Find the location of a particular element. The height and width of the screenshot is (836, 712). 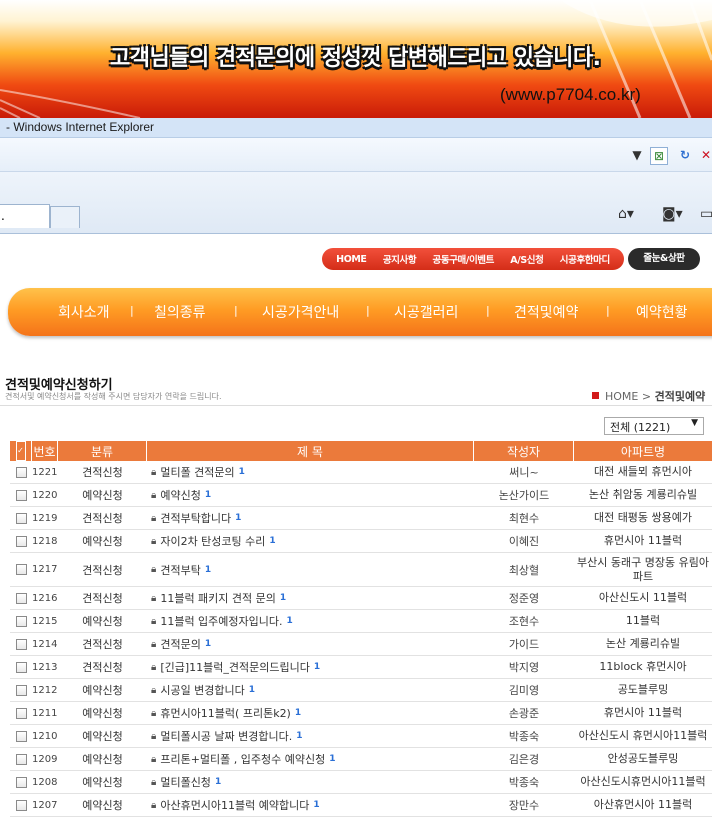

row-title-cell: 🔒︎ 자이2차 탄성코팅 수리 1 is located at coordinates (310, 541).